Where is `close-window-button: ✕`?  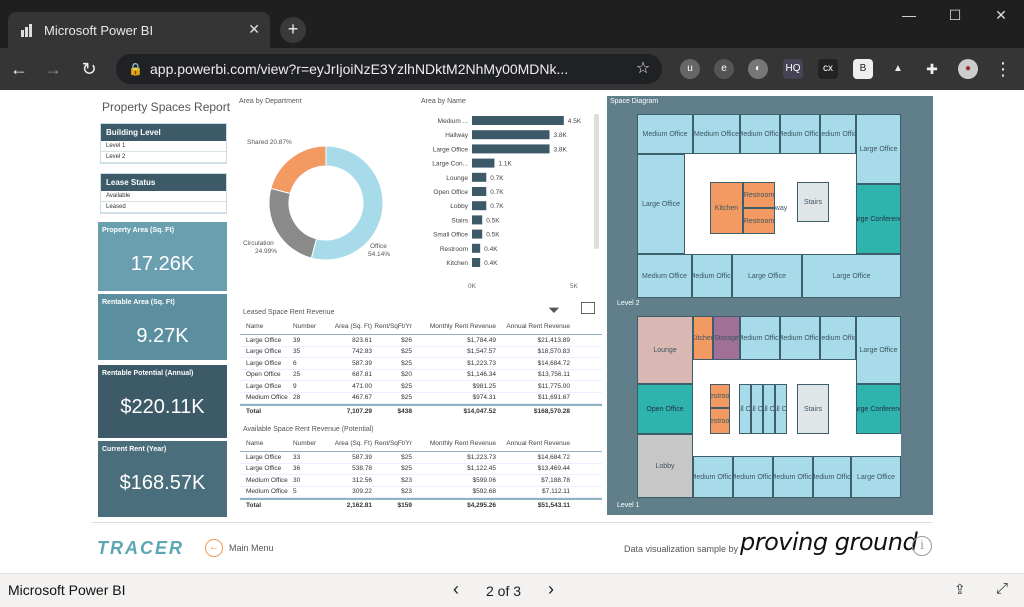 close-window-button: ✕ is located at coordinates (1001, 16).